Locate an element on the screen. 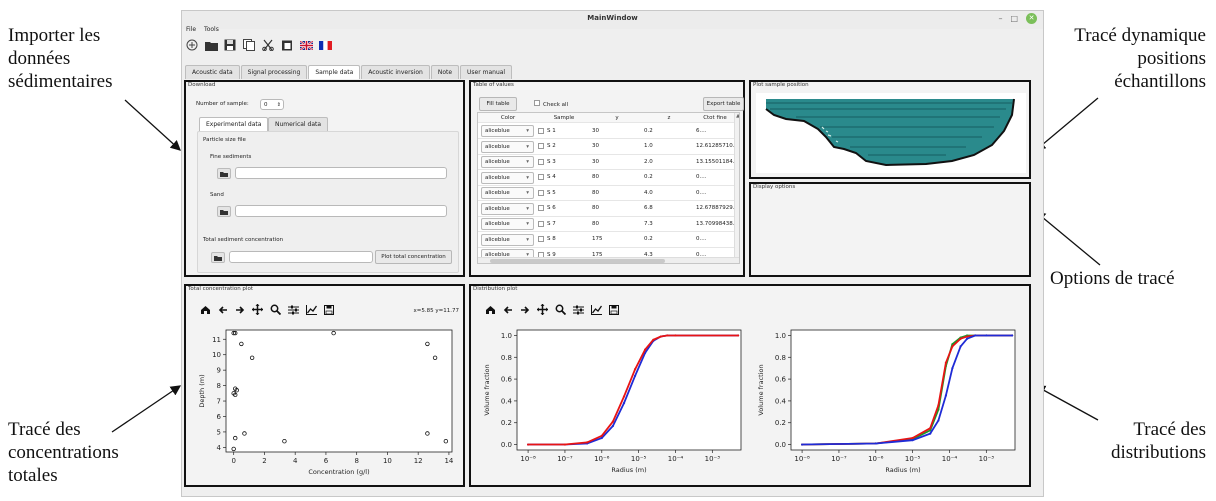 The image size is (1216, 501). sand-path-field is located at coordinates (341, 211).